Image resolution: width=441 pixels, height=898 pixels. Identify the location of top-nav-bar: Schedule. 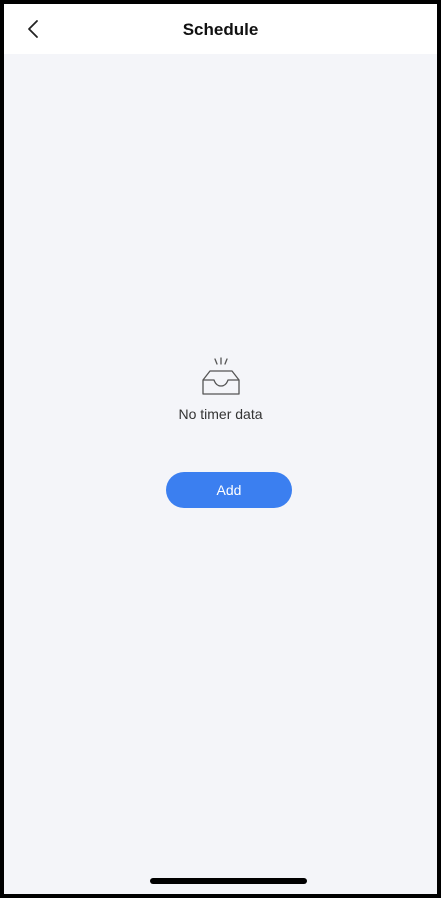
(220, 29).